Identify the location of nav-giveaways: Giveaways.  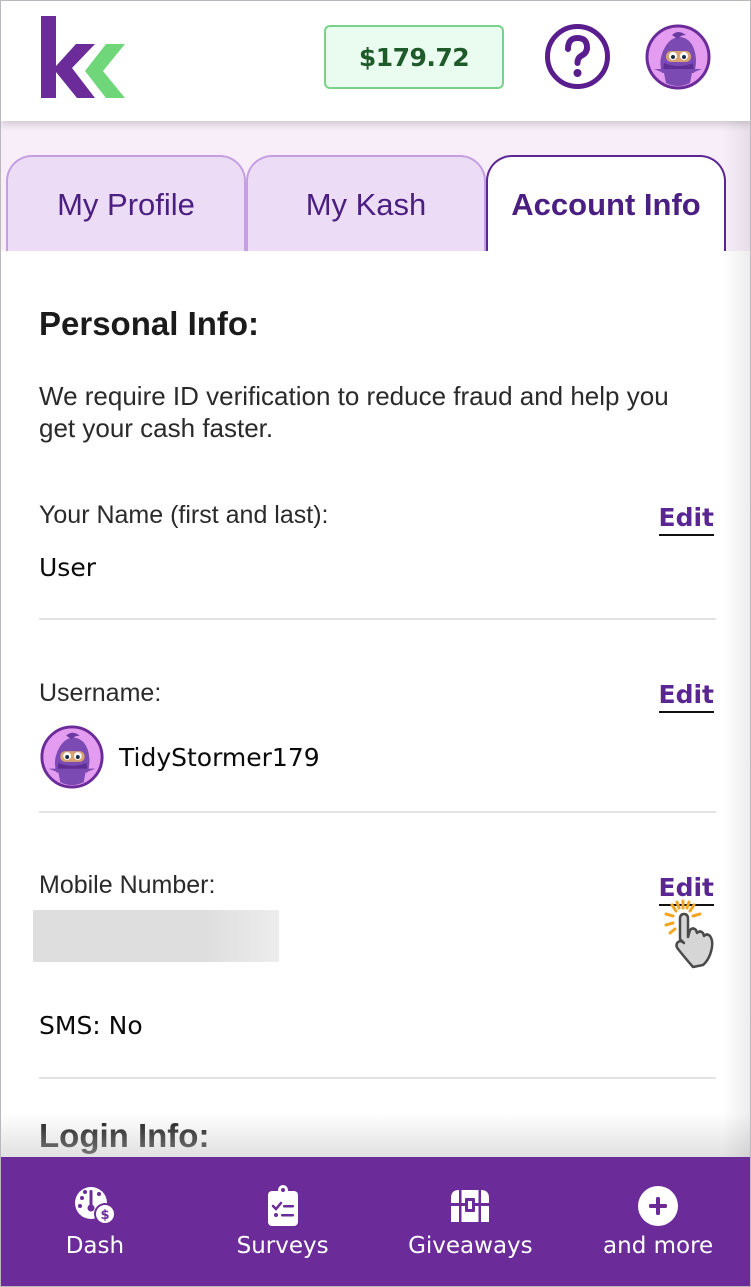
(471, 1221).